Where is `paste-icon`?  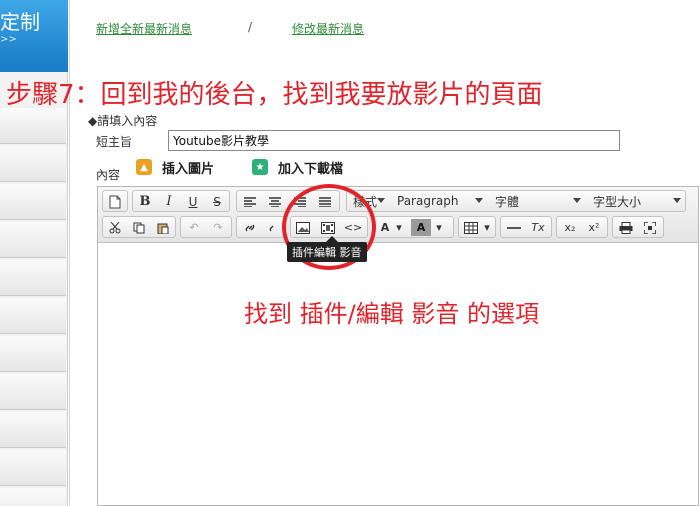
paste-icon is located at coordinates (163, 227).